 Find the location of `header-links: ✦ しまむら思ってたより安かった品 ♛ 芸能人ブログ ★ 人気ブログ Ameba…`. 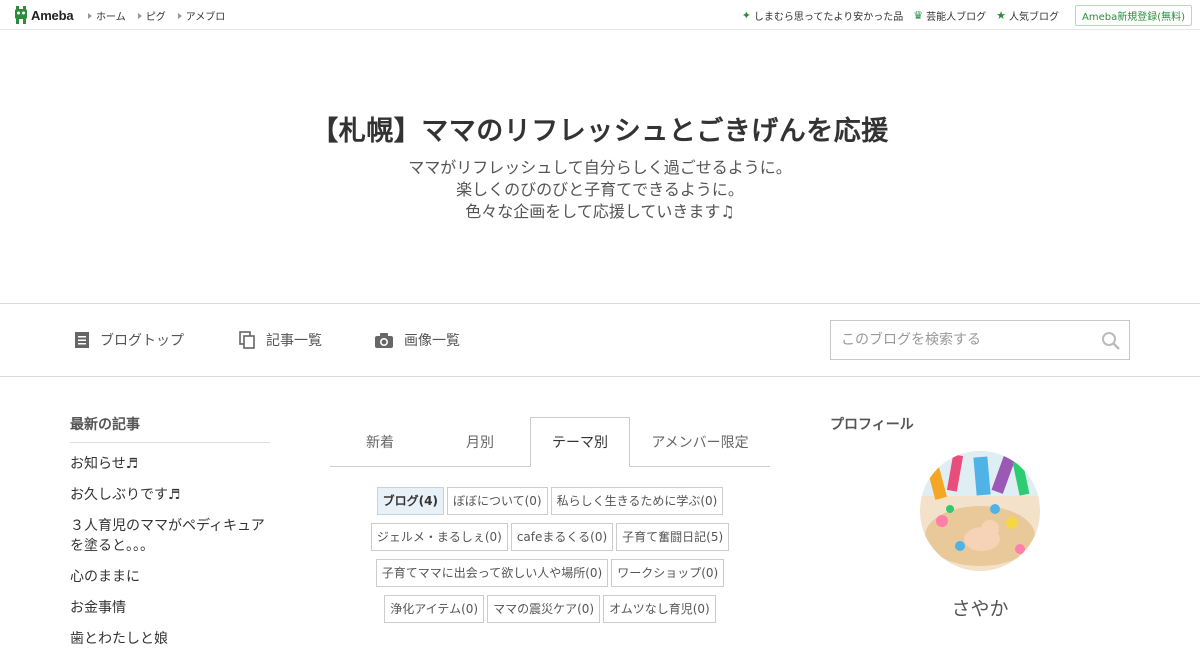

header-links: ✦ しまむら思ってたより安かった品 ♛ 芸能人ブログ ★ 人気ブログ Ameba… is located at coordinates (967, 15).